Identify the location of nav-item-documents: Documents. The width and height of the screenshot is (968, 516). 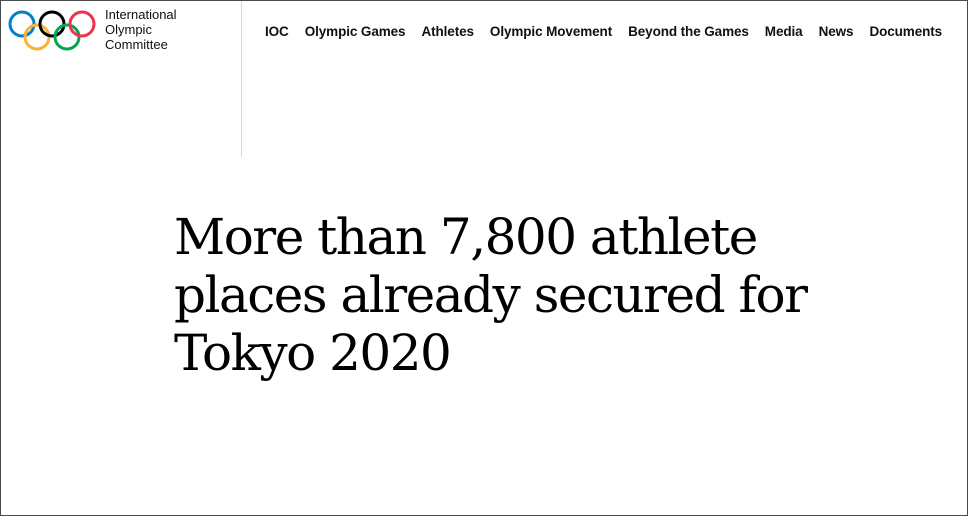
(905, 31).